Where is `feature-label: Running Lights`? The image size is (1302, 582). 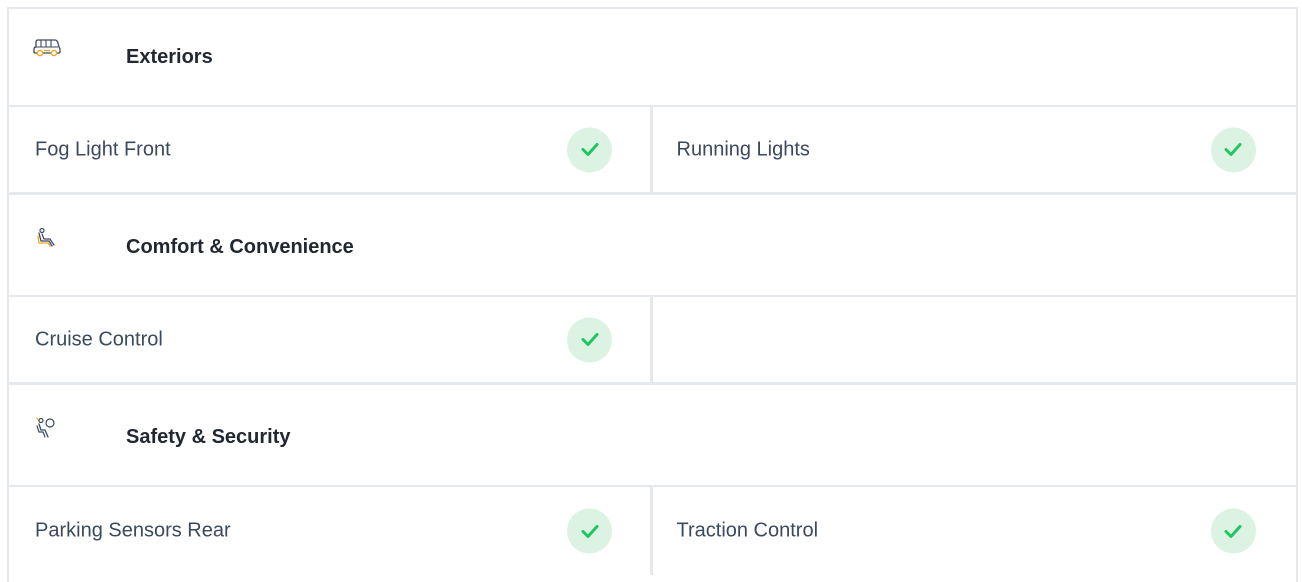 feature-label: Running Lights is located at coordinates (743, 149).